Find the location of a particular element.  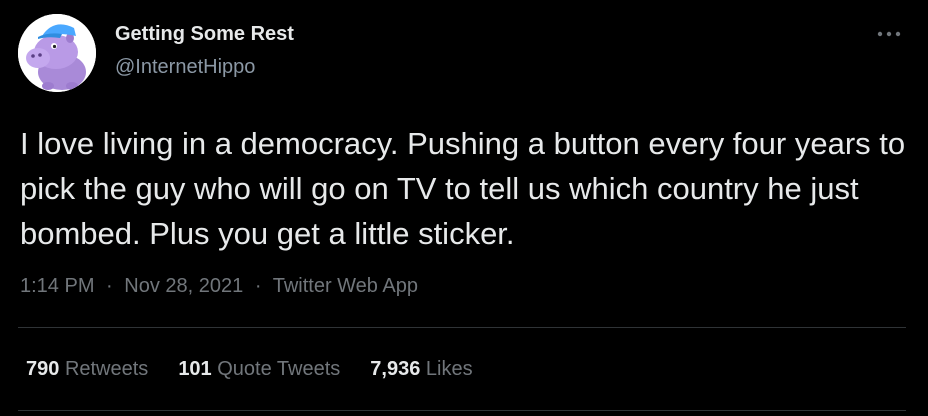

tweet-source: Twitter Web App is located at coordinates (345, 286).